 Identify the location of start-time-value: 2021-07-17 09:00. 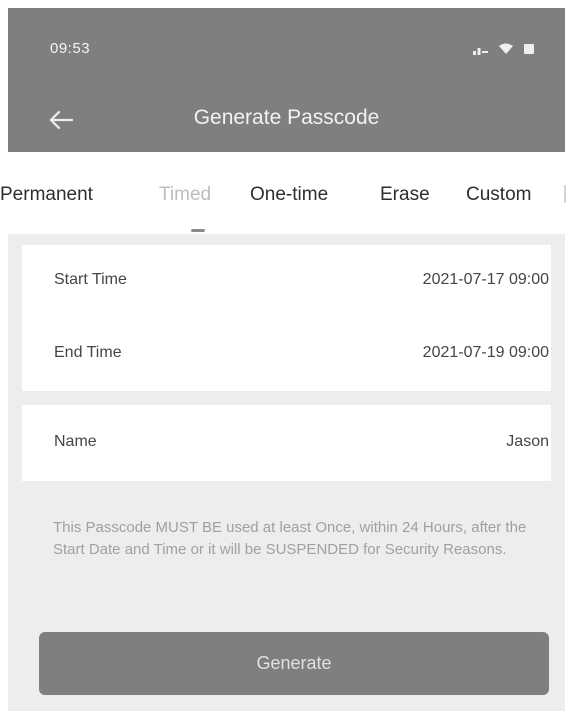
(485, 279).